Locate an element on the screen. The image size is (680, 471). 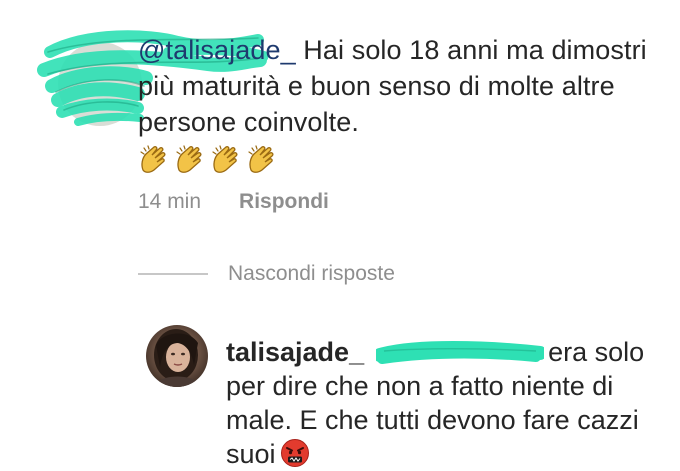
redaction-scribble is located at coordinates (460, 352).